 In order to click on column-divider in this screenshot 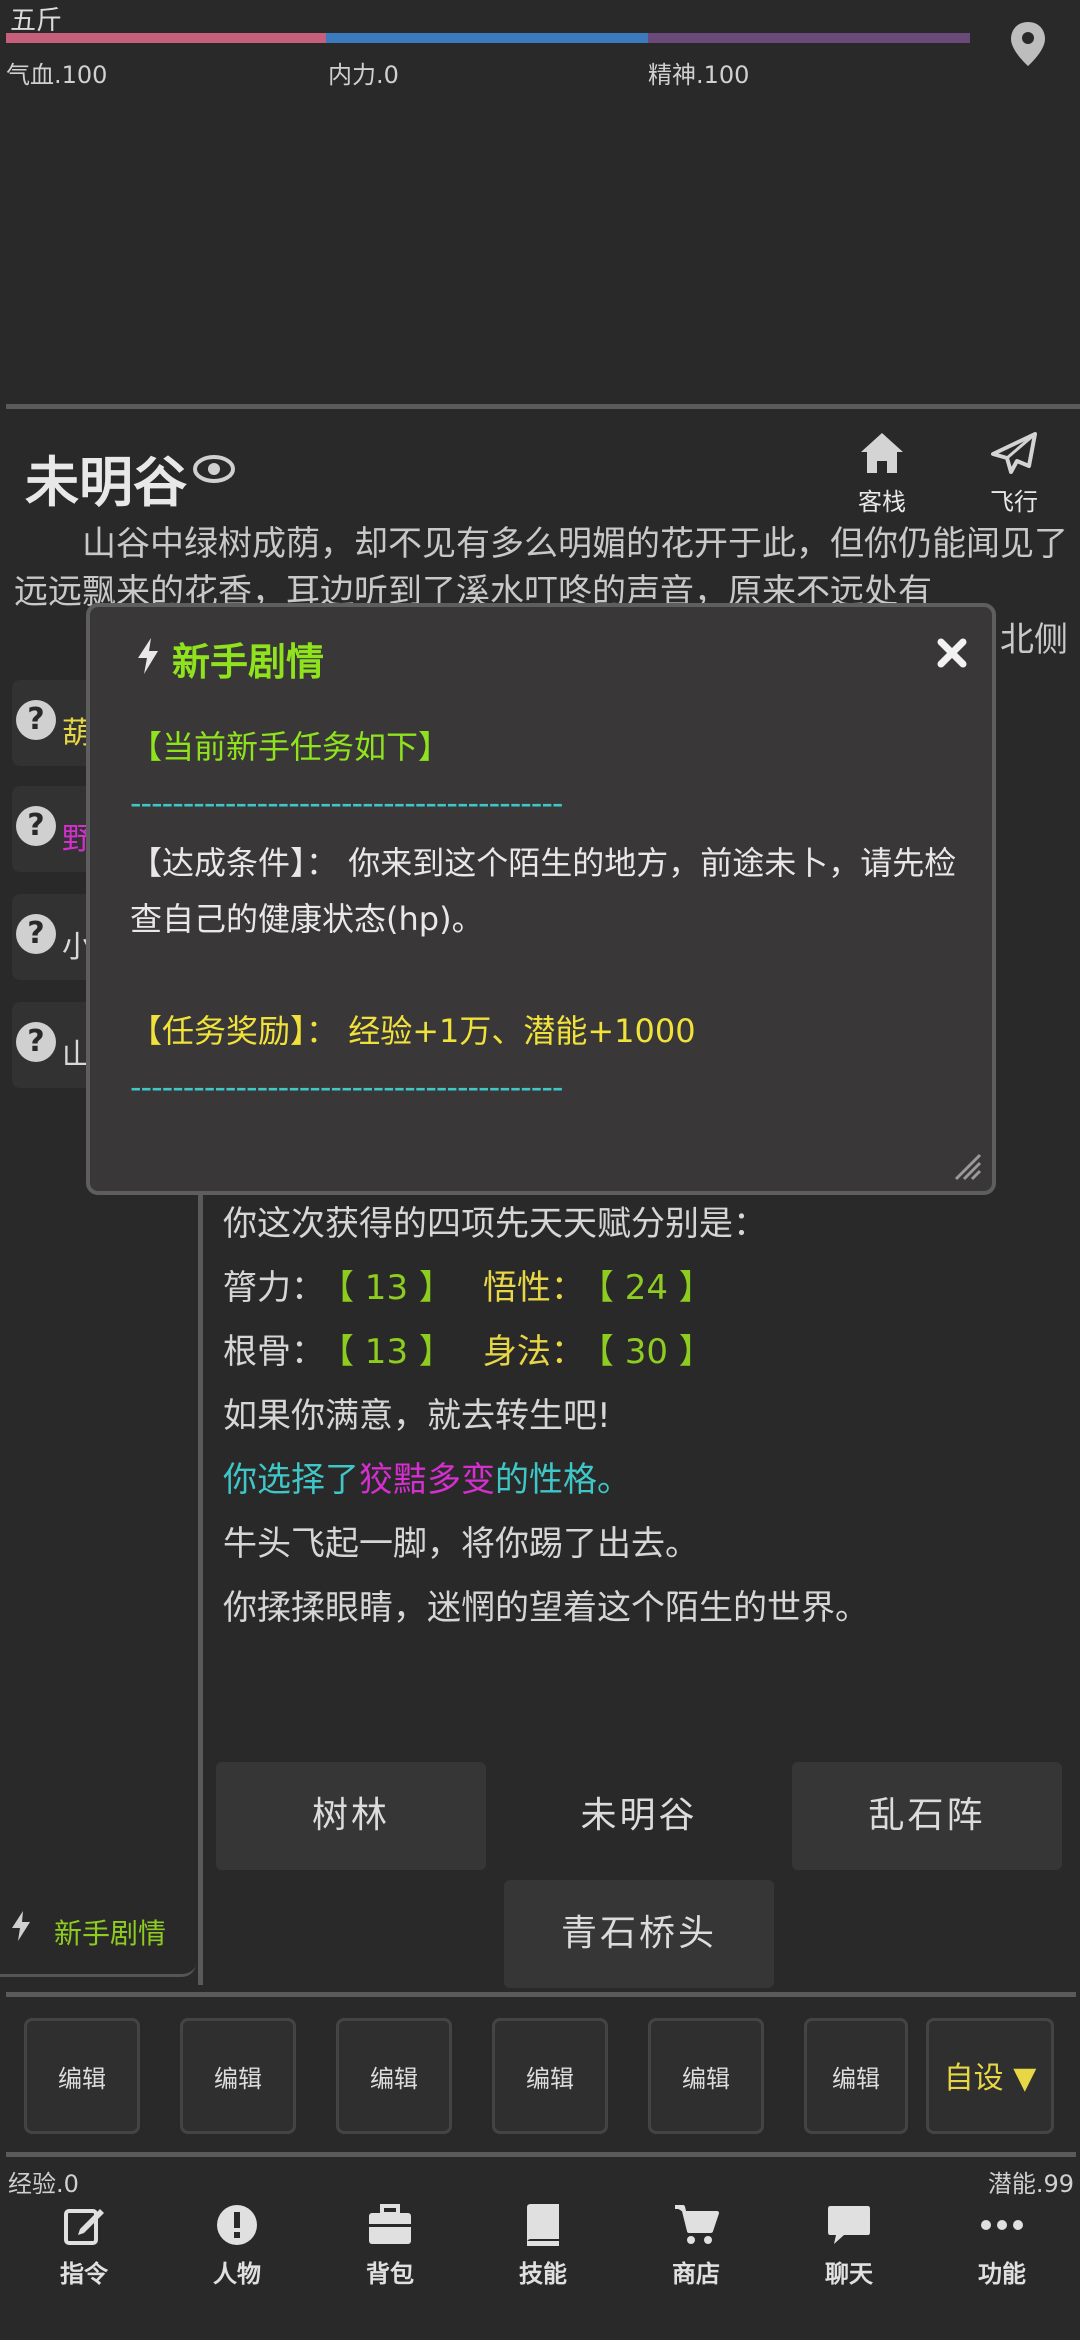, I will do `click(200, 1590)`.